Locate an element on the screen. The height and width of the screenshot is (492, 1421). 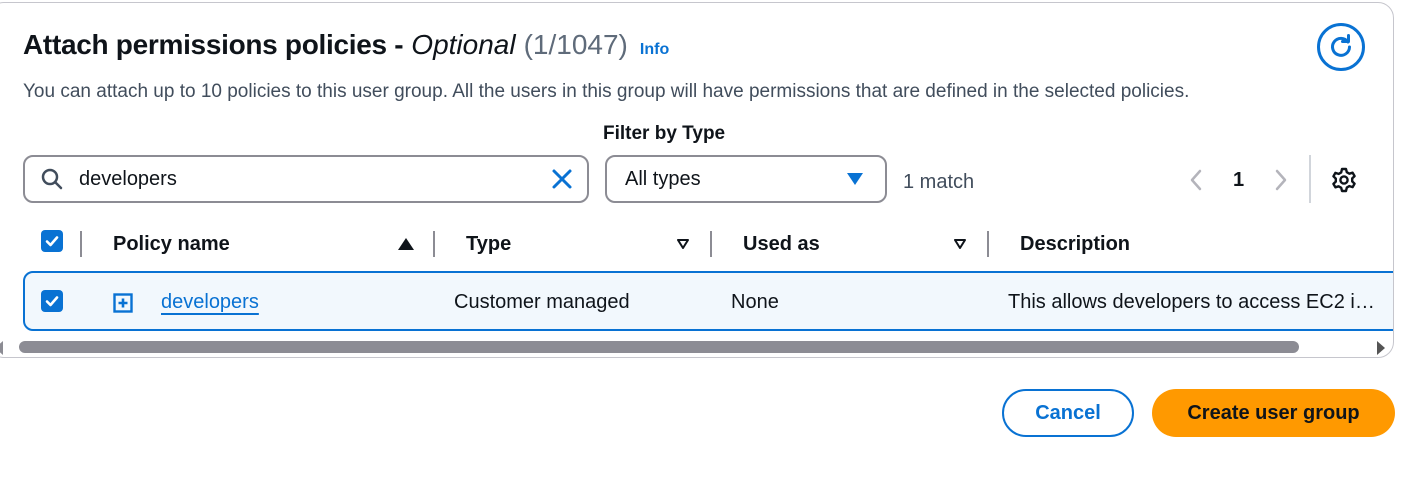
refresh-icon is located at coordinates (1341, 45).